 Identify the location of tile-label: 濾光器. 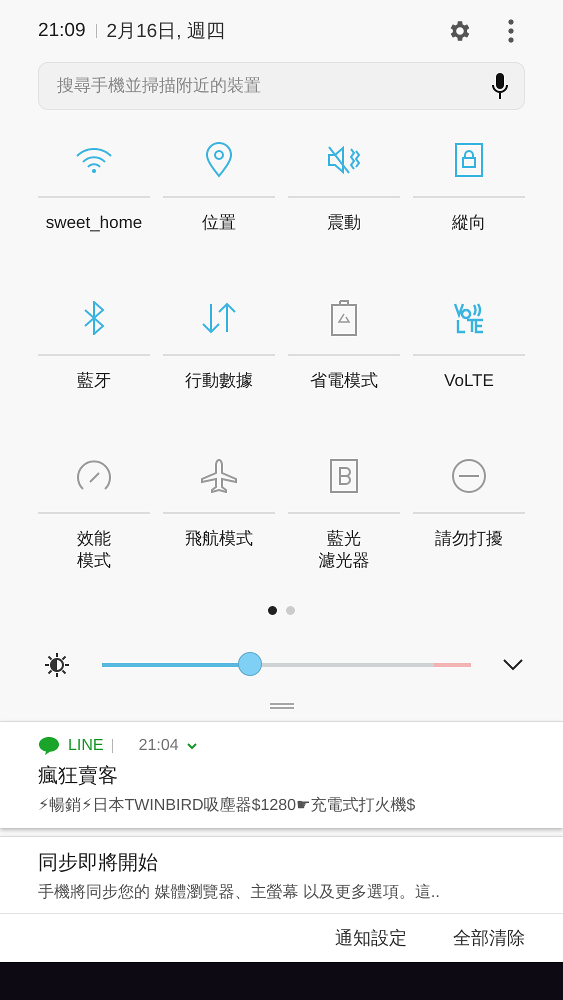
(344, 561).